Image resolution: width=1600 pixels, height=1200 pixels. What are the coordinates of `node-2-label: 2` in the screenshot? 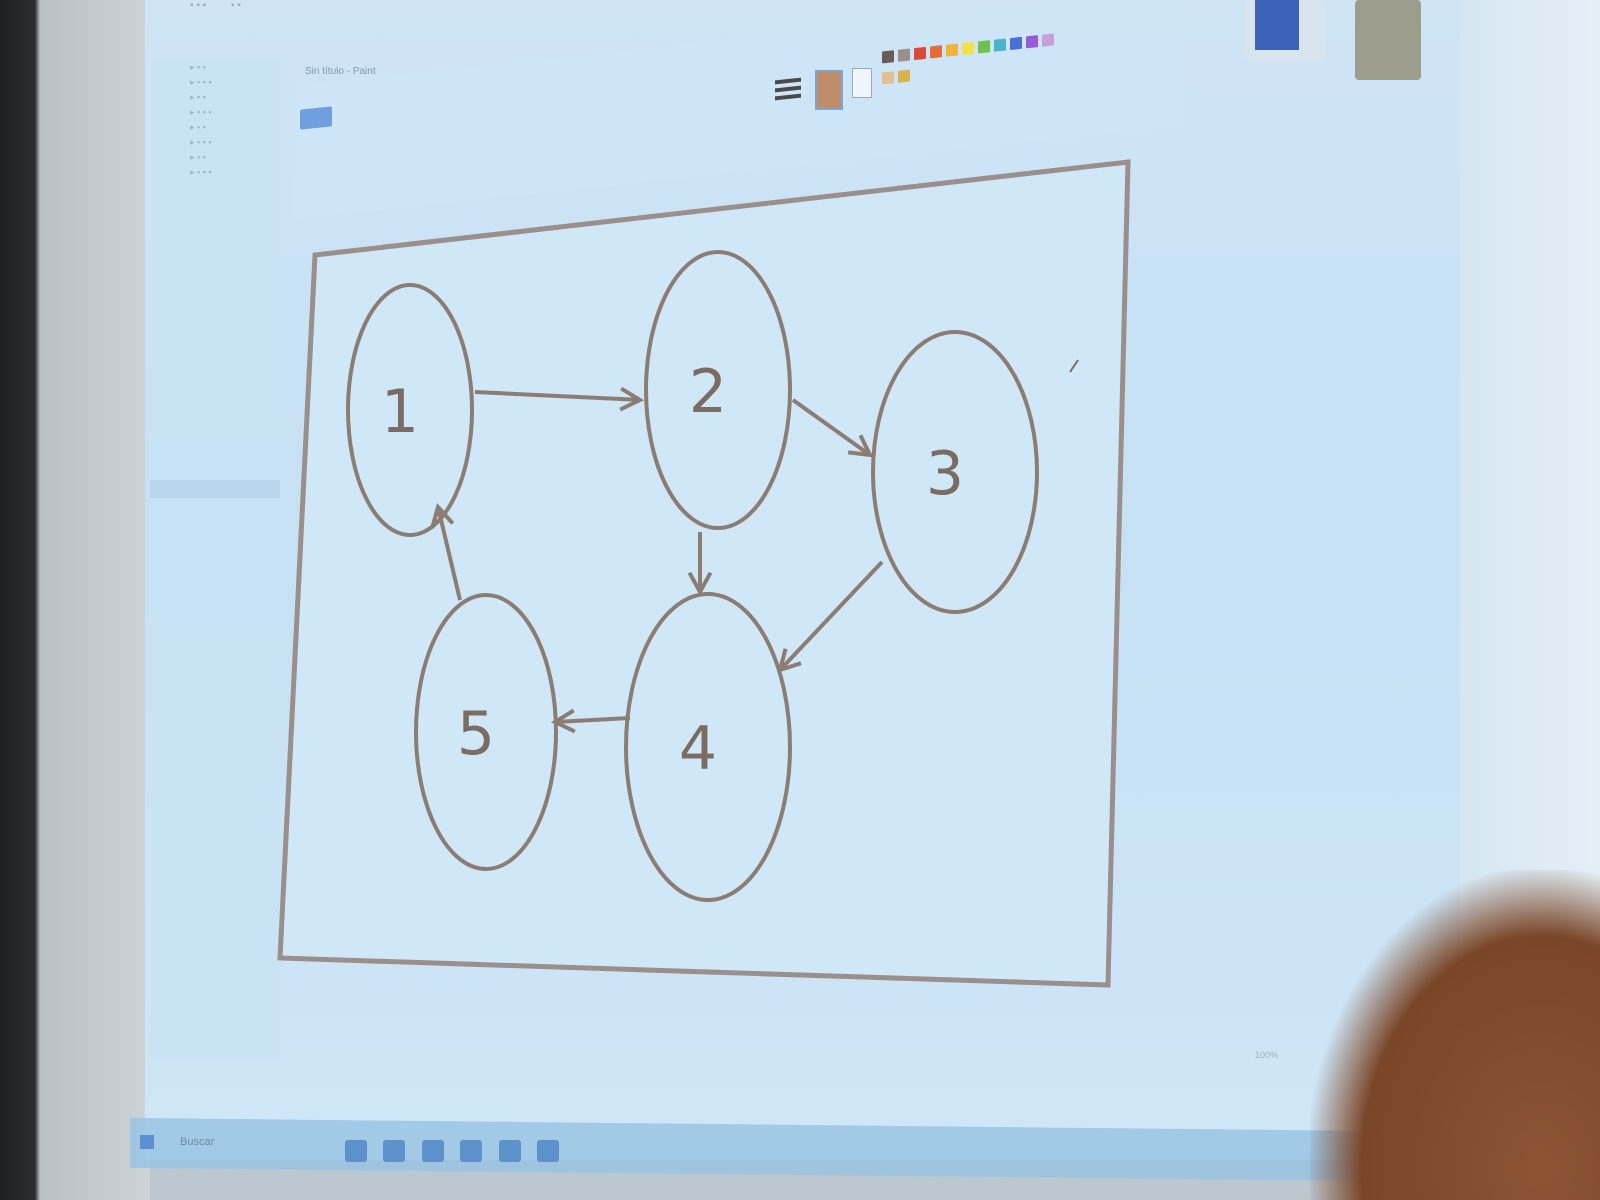 It's located at (708, 392).